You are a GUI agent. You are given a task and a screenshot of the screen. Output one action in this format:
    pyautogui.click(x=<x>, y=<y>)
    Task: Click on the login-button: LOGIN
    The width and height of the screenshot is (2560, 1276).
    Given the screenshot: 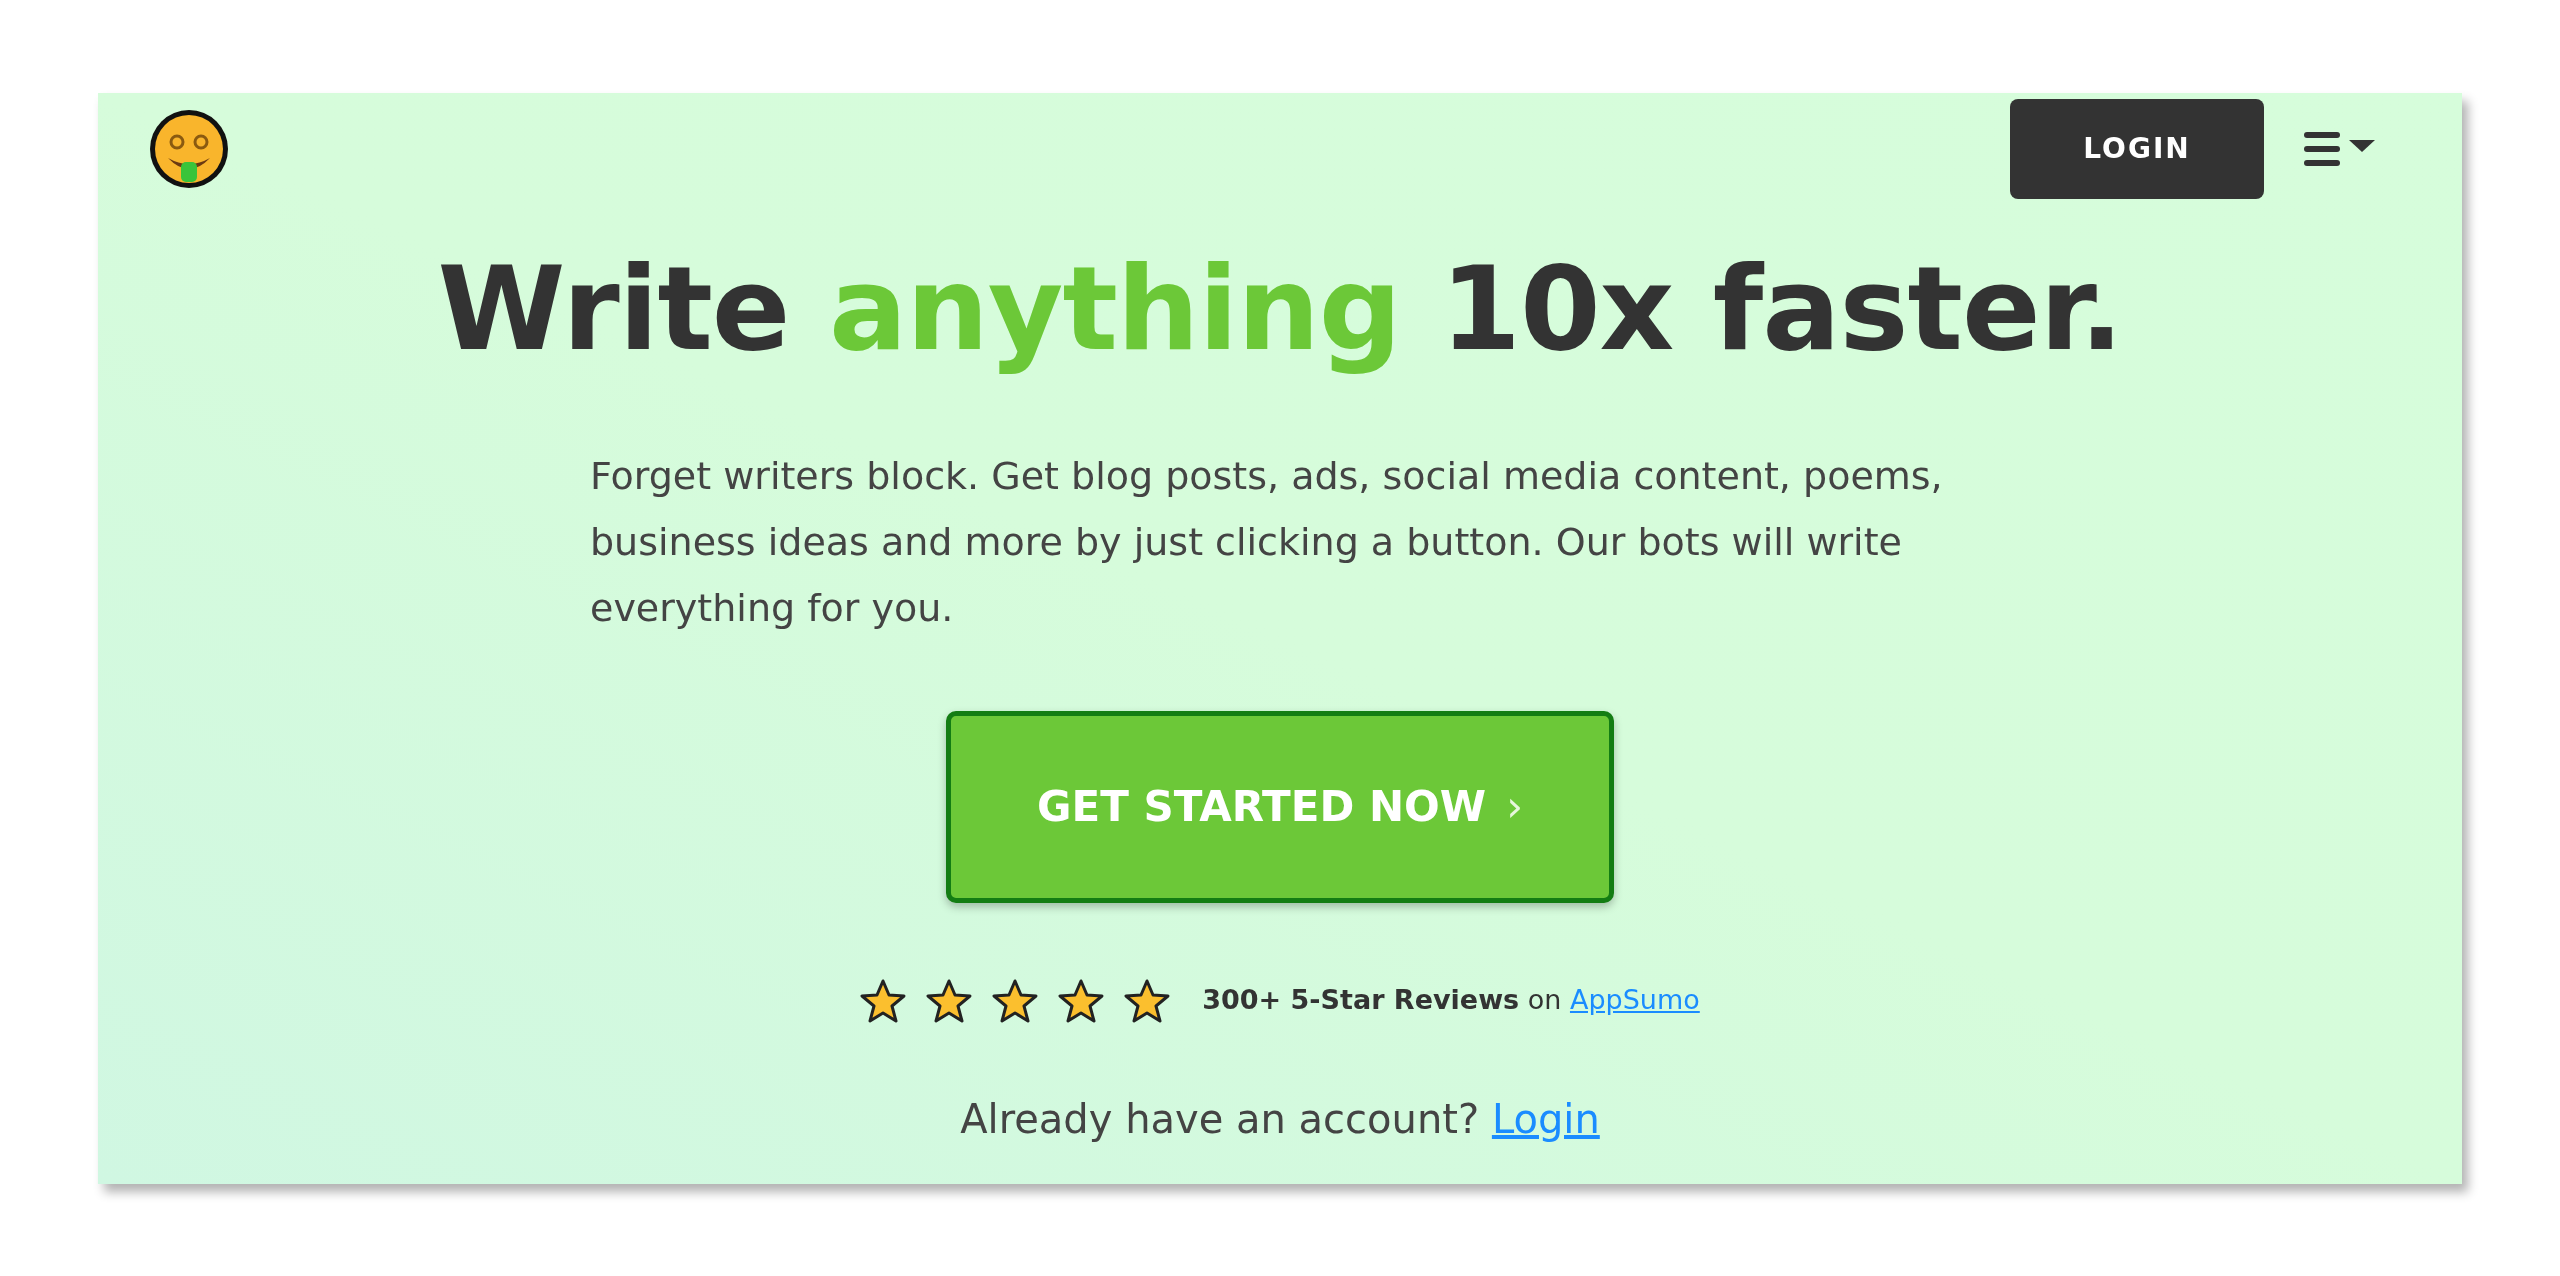 What is the action you would take?
    pyautogui.click(x=2137, y=149)
    